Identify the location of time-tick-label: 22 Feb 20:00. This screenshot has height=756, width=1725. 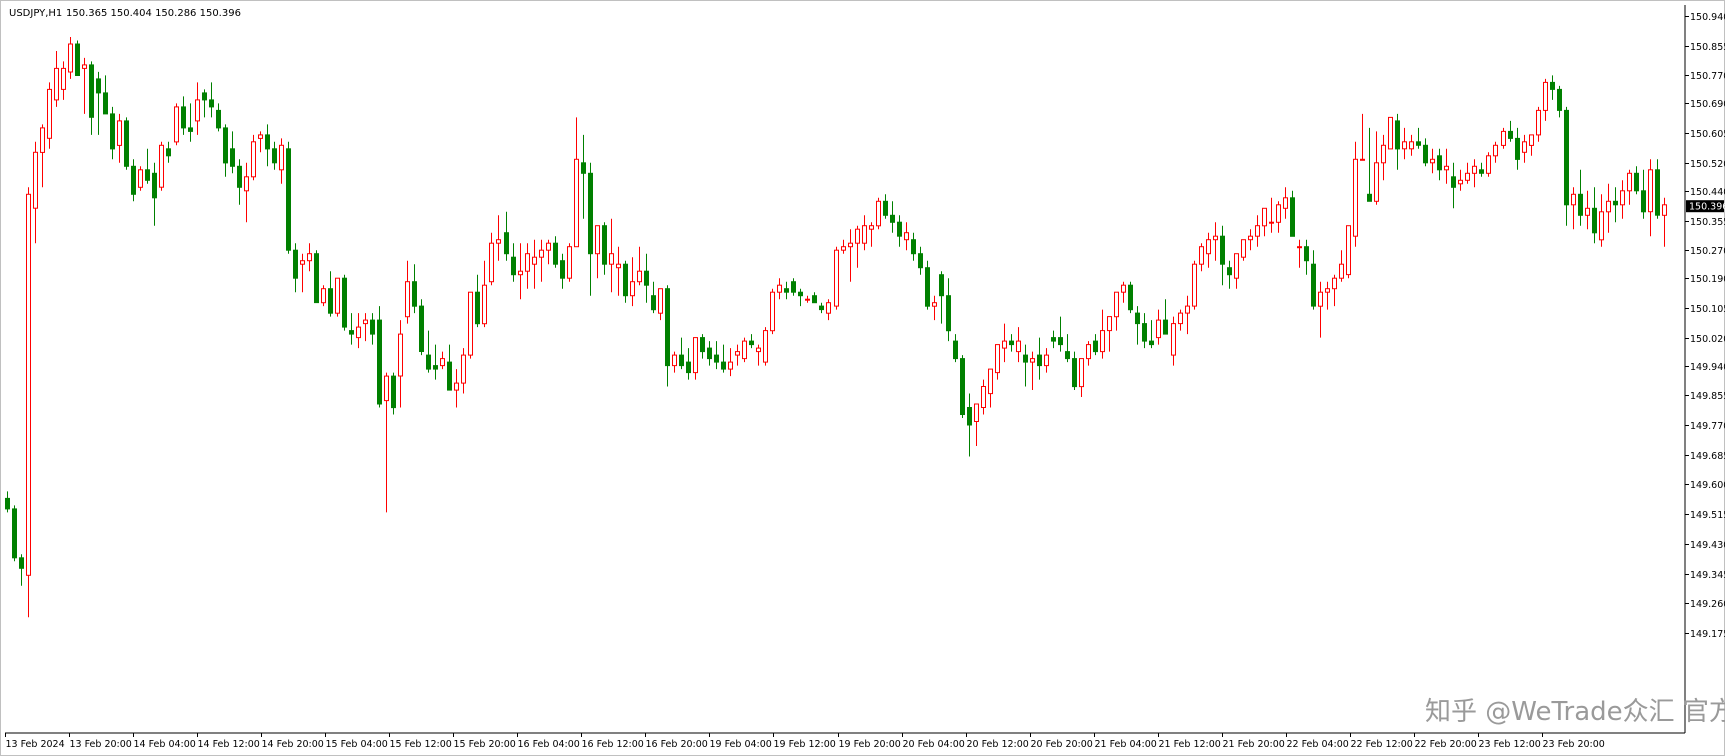
(1446, 744).